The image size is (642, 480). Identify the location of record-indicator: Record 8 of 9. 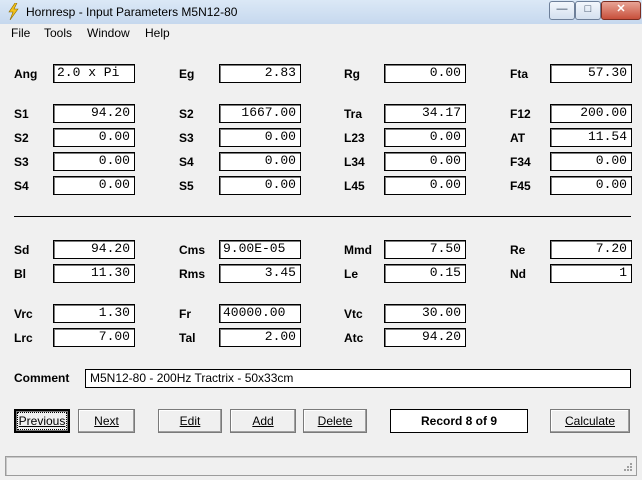
(459, 421).